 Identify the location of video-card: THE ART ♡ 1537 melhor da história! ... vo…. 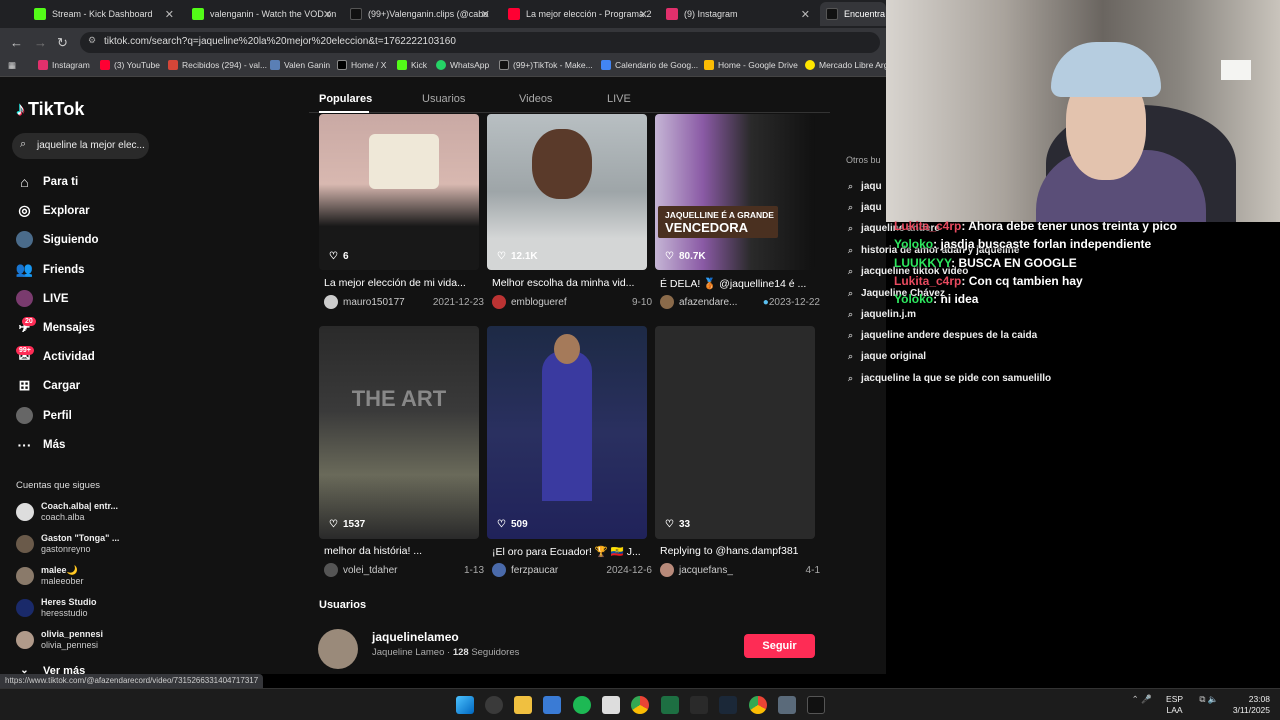
(401, 452).